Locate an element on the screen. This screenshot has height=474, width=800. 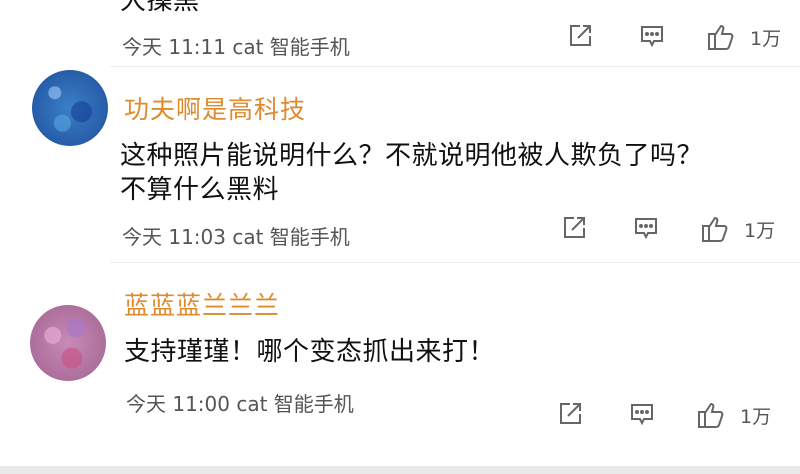
comment-text-line-1: 支持瑾瑾！哪个变态抓出来打！ is located at coordinates (310, 352).